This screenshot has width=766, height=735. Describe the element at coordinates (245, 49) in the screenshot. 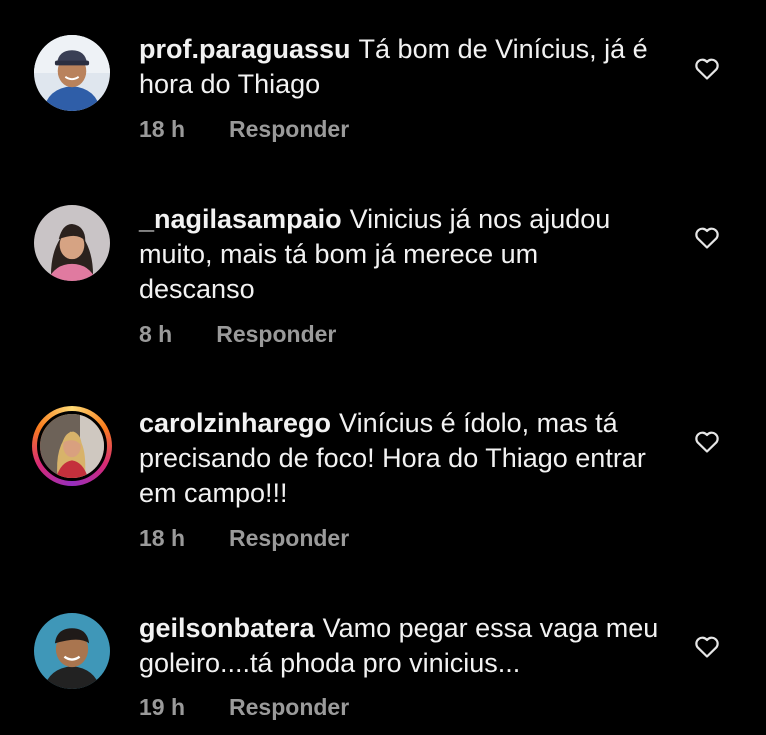

I see `username: prof.paraguassu` at that location.